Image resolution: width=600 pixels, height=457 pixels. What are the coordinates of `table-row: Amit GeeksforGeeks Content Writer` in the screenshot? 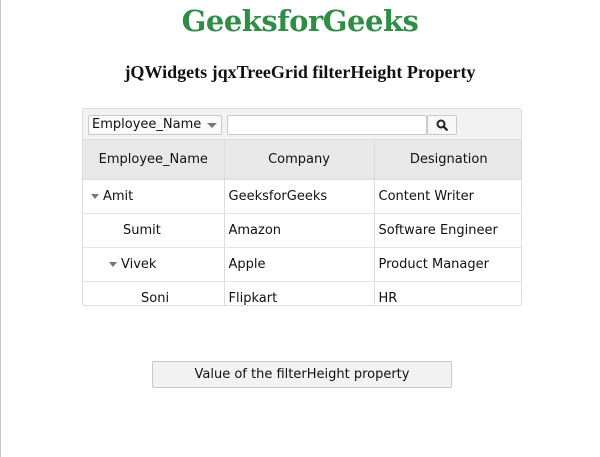 It's located at (302, 196).